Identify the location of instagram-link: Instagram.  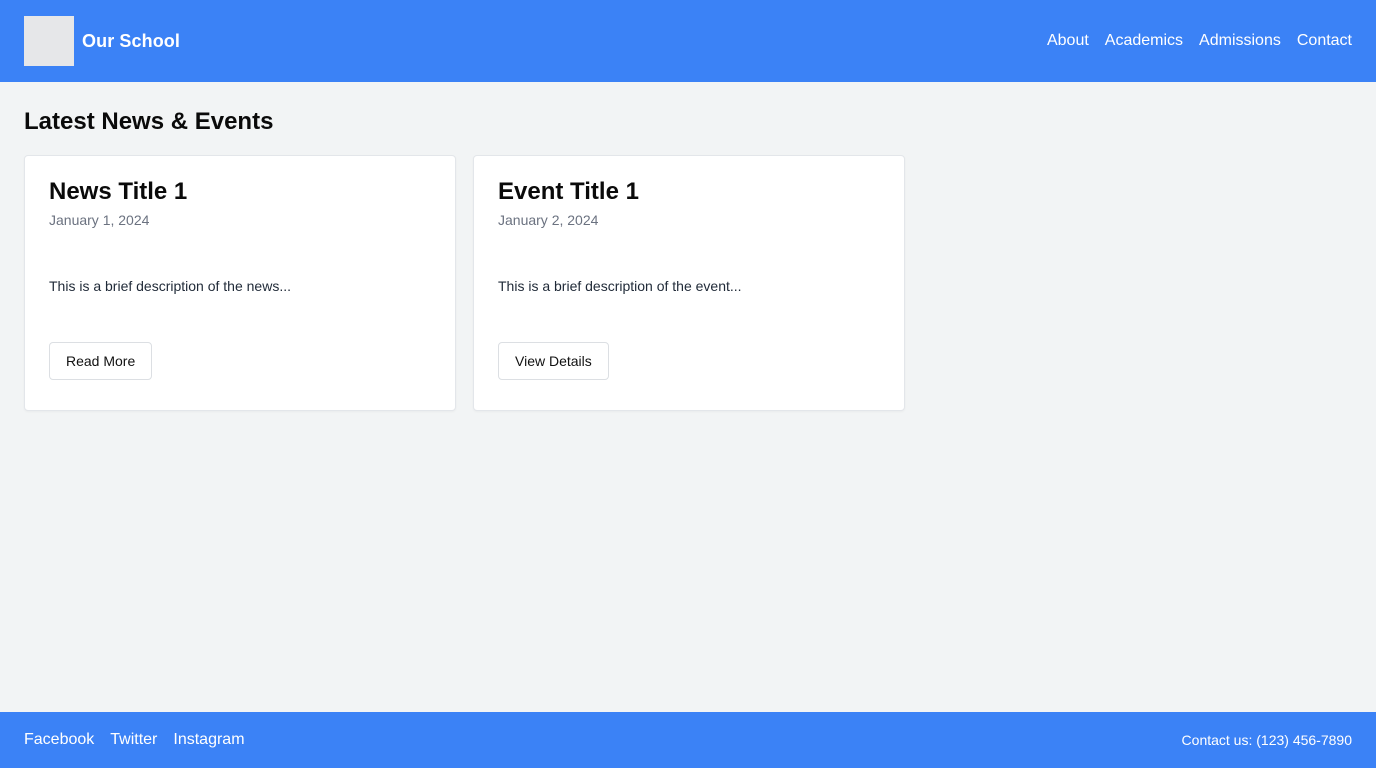
(208, 740).